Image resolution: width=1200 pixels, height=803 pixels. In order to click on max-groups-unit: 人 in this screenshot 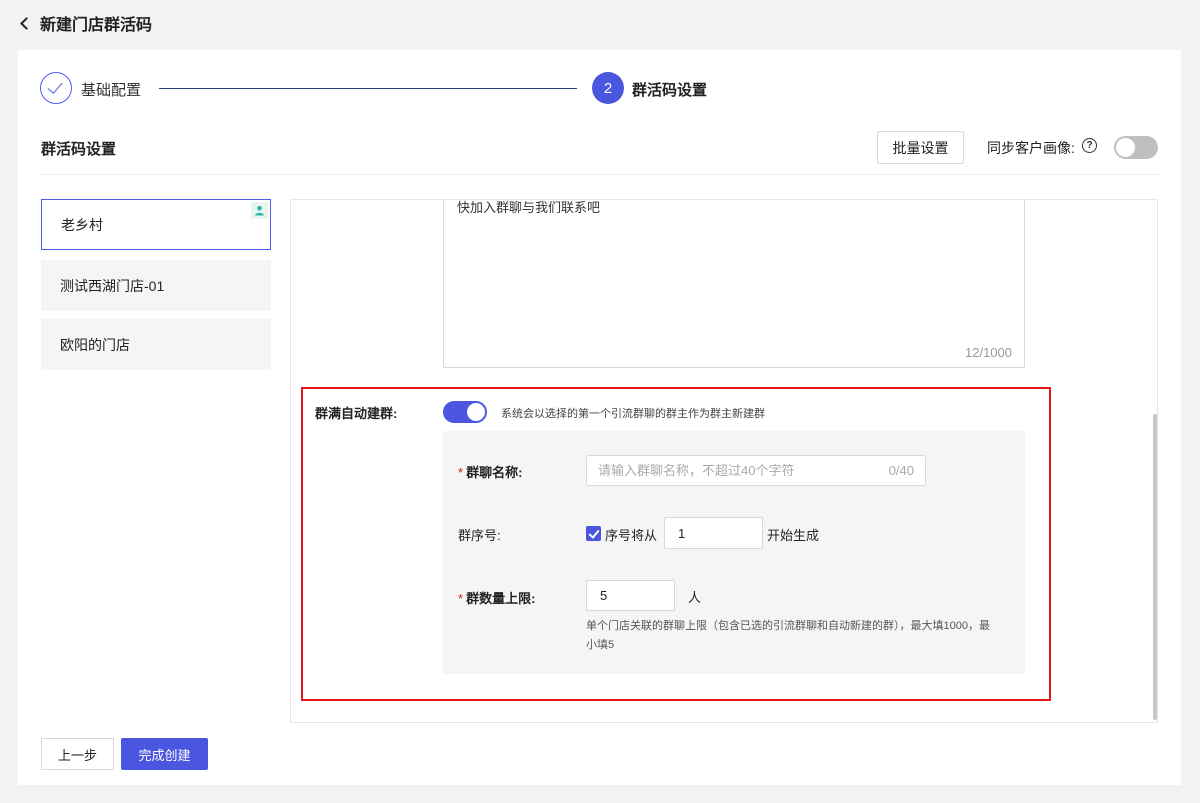, I will do `click(695, 597)`.